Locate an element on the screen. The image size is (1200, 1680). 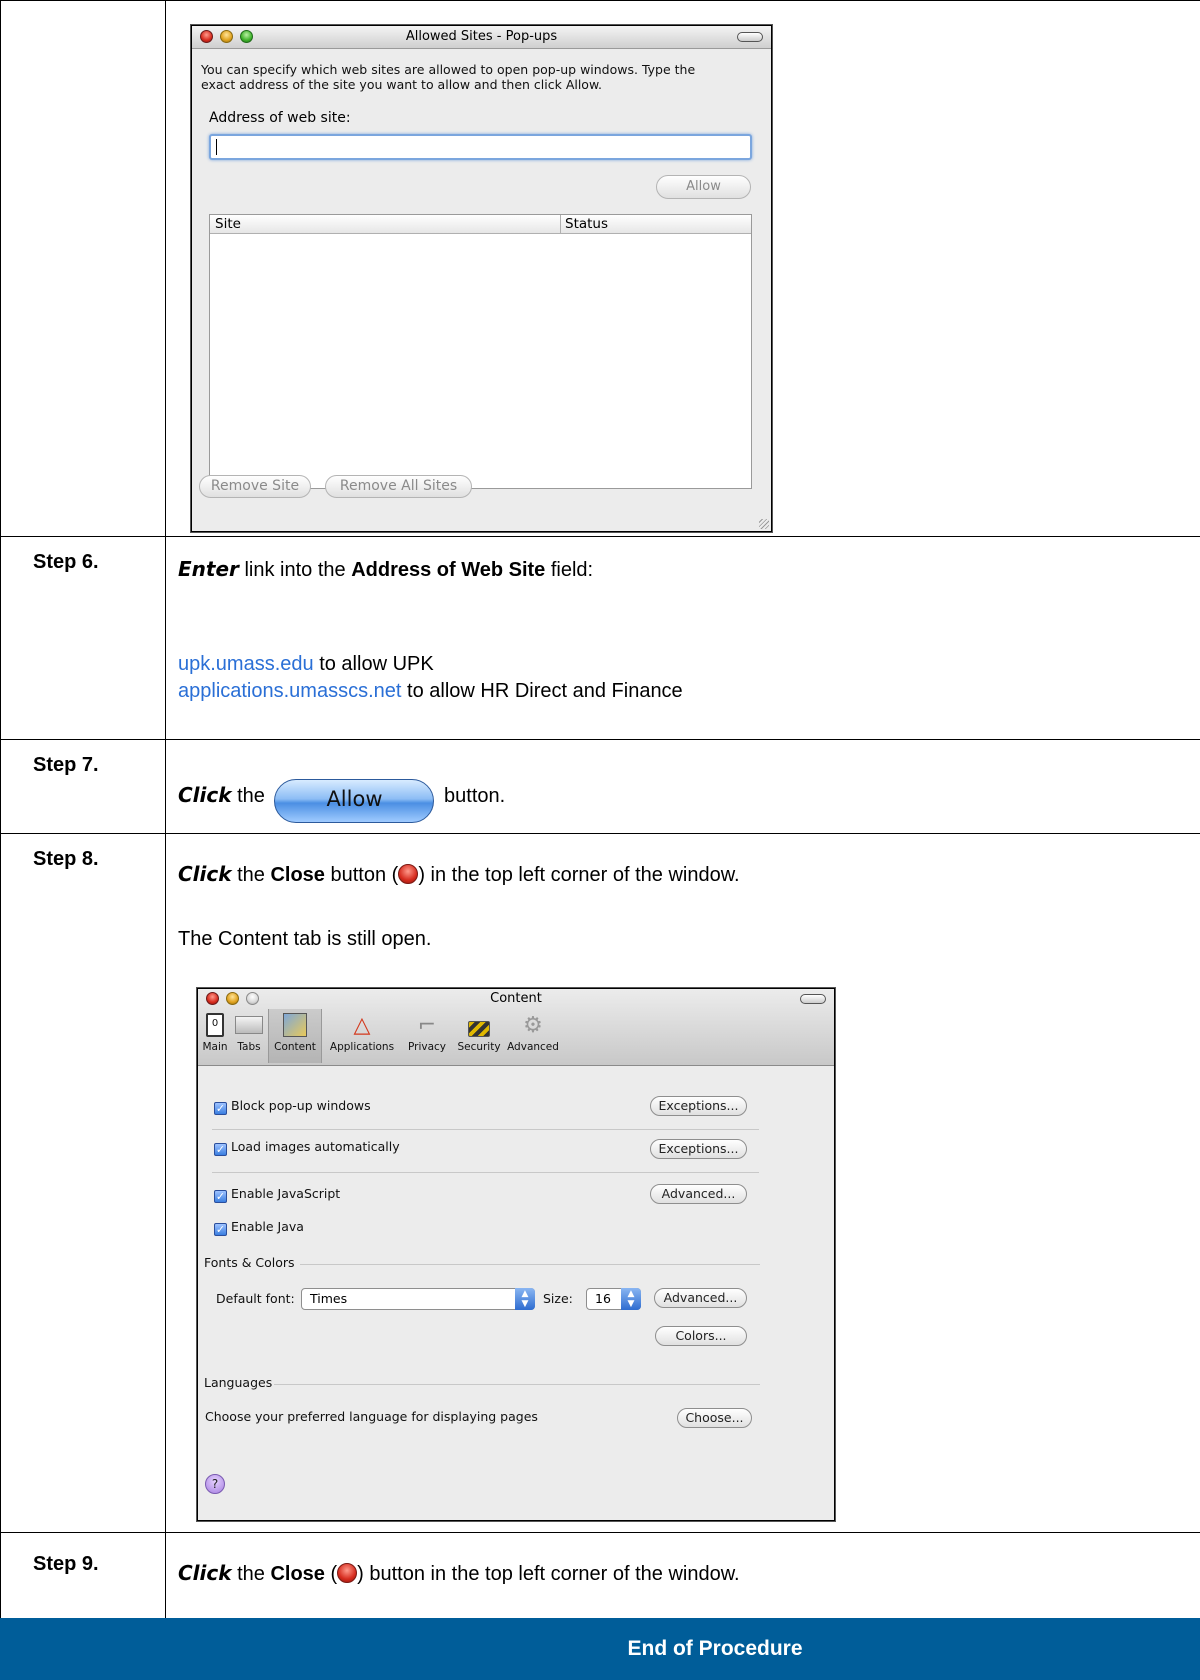
default-font-select: Times ▲ ▼ is located at coordinates (418, 1299).